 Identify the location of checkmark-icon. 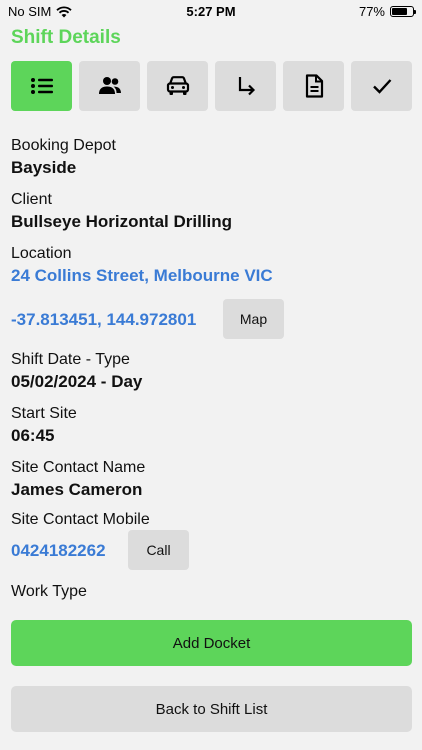
(381, 86).